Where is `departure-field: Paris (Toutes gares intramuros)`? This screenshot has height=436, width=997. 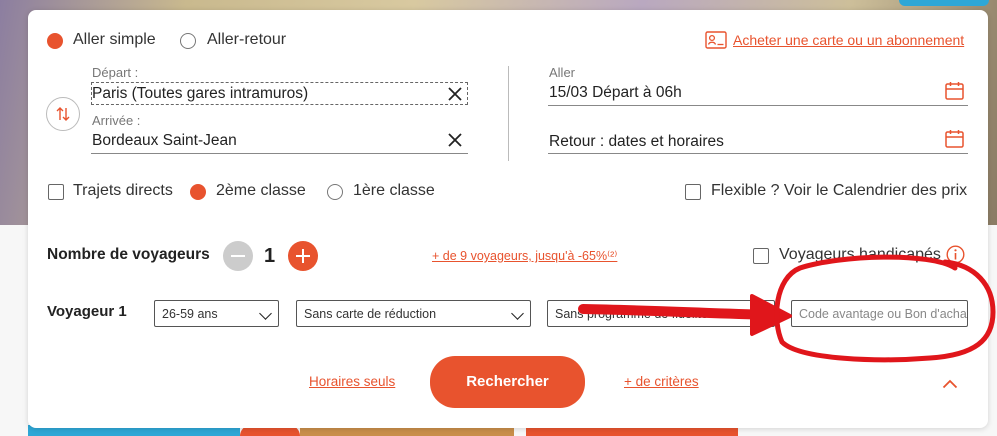 departure-field: Paris (Toutes gares intramuros) is located at coordinates (279, 93).